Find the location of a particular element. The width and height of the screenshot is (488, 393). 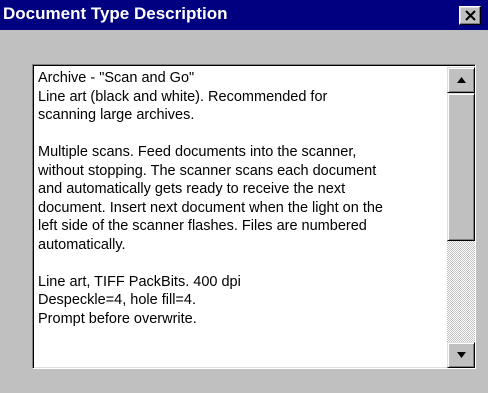

text-line: Prompt before overwrite. is located at coordinates (117, 318).